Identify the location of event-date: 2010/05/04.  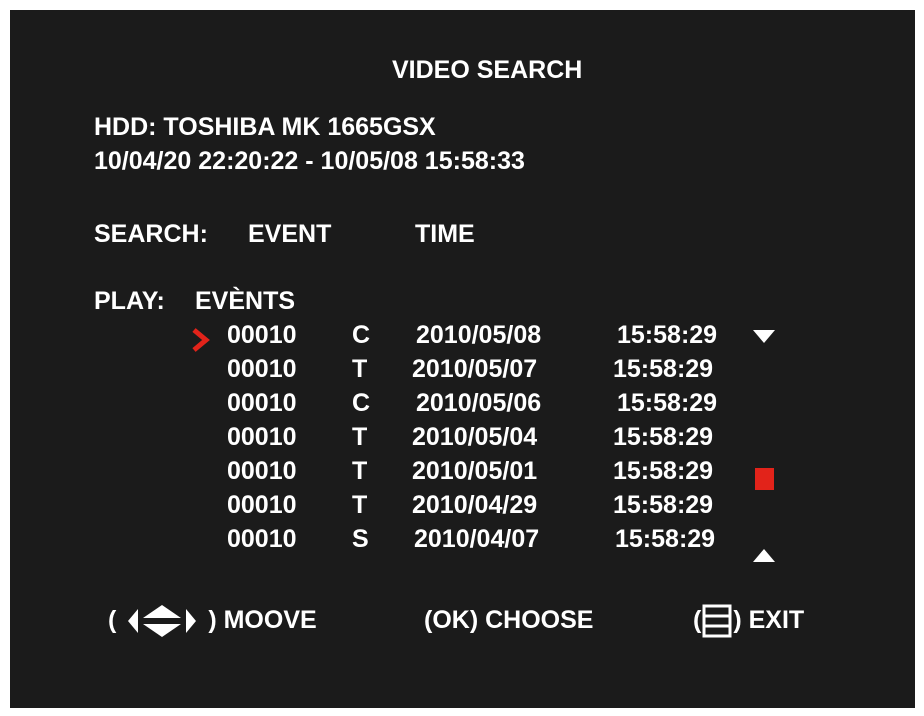
(475, 437).